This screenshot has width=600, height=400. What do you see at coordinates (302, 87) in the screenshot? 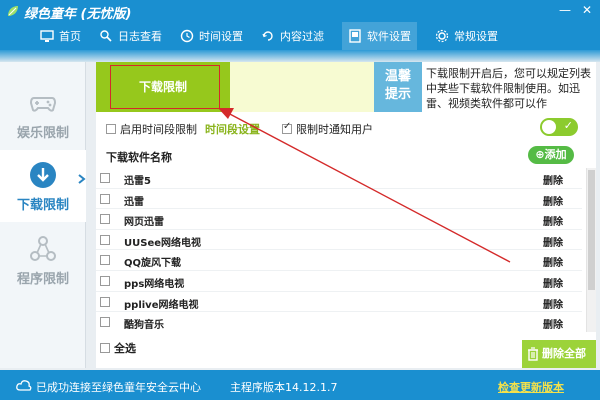
I see `tab-filler` at bounding box center [302, 87].